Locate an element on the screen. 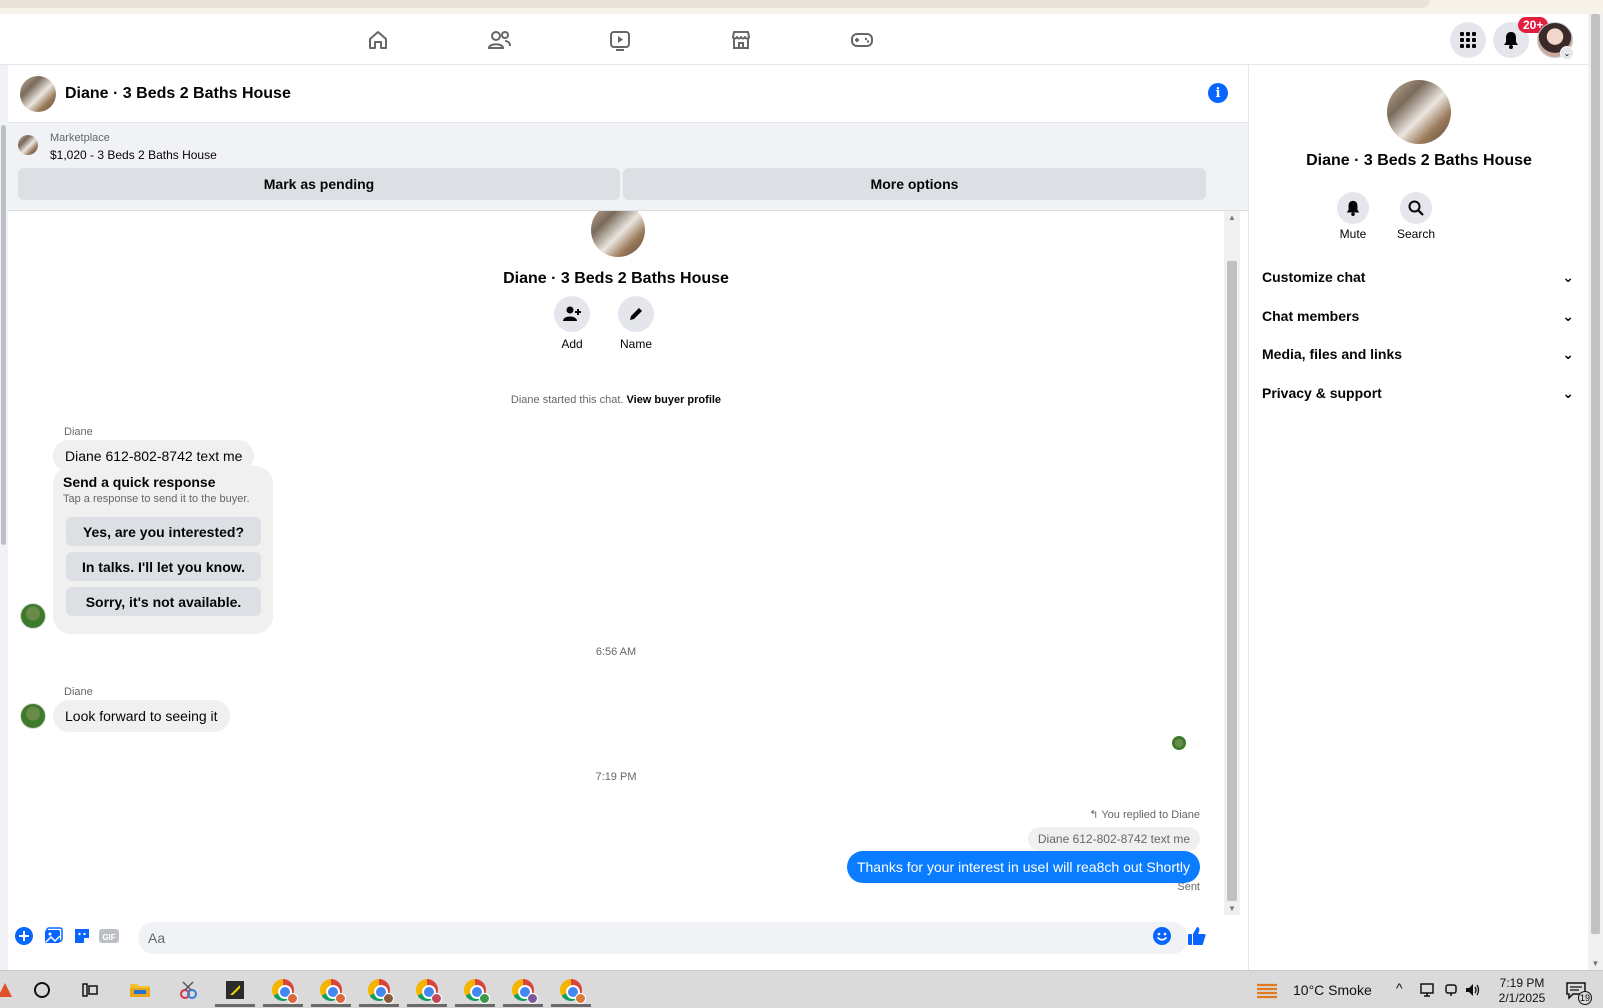  action-center-icon: 19 is located at coordinates (1576, 990).